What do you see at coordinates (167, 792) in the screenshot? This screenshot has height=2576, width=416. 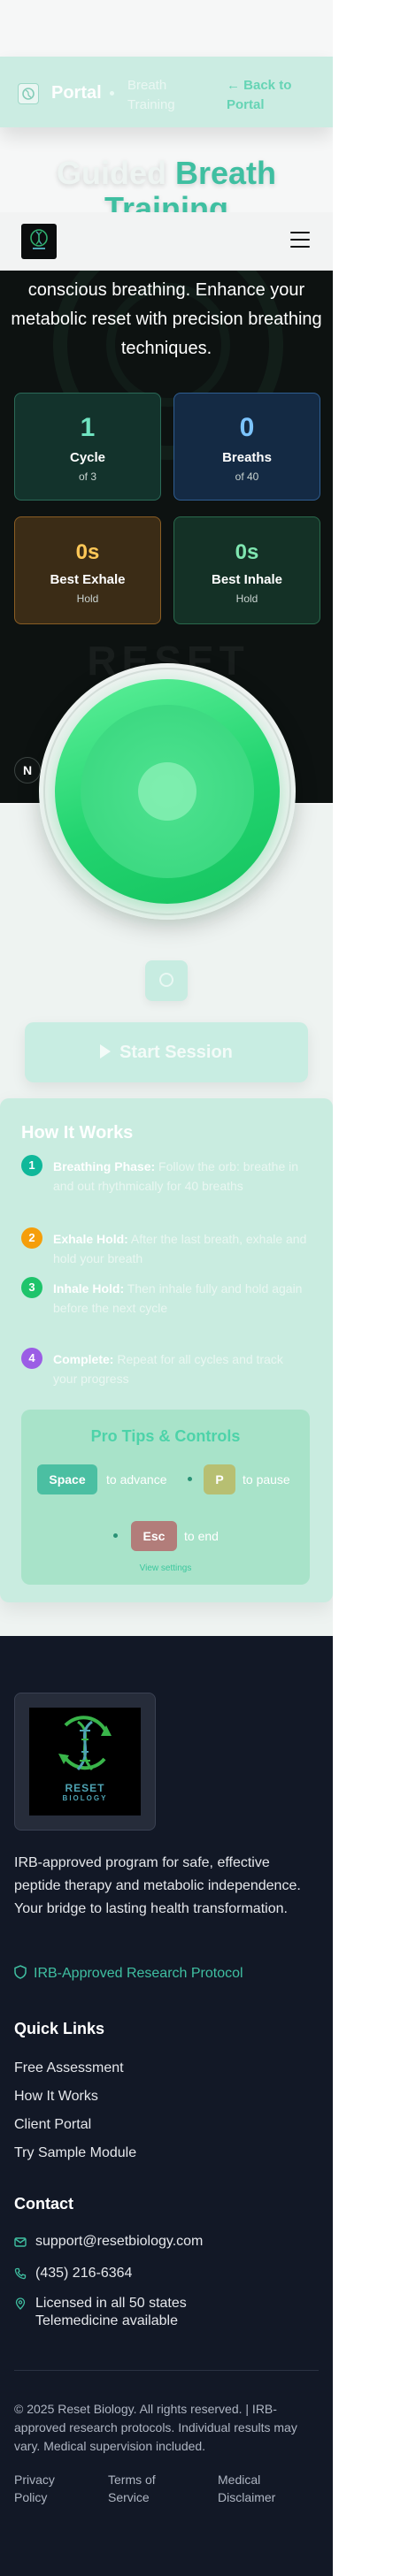 I see `breathing-orb-core` at bounding box center [167, 792].